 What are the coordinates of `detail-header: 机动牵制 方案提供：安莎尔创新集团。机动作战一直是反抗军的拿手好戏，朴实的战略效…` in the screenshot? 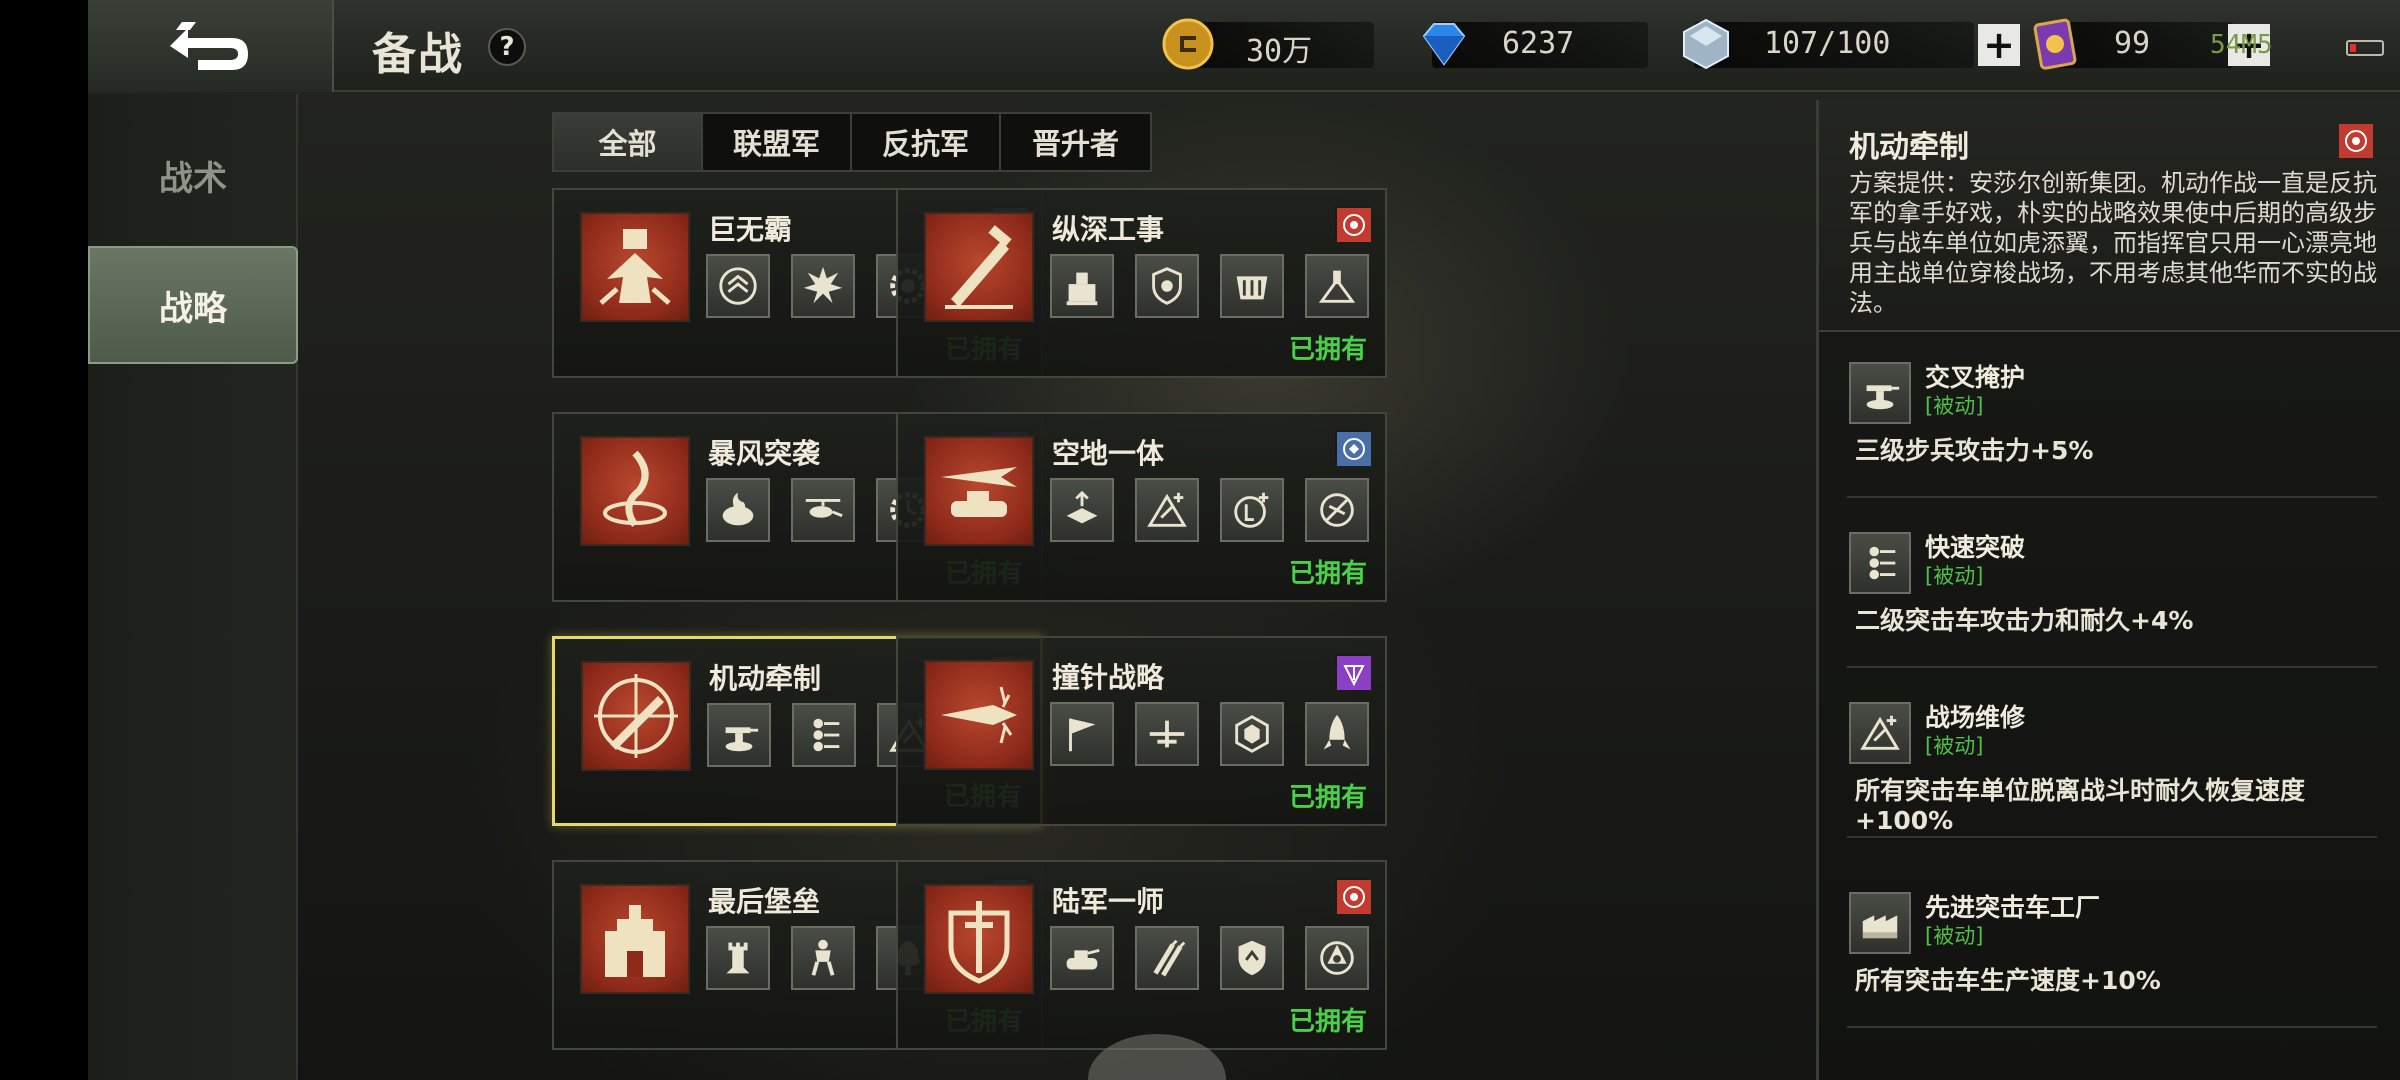 It's located at (2109, 216).